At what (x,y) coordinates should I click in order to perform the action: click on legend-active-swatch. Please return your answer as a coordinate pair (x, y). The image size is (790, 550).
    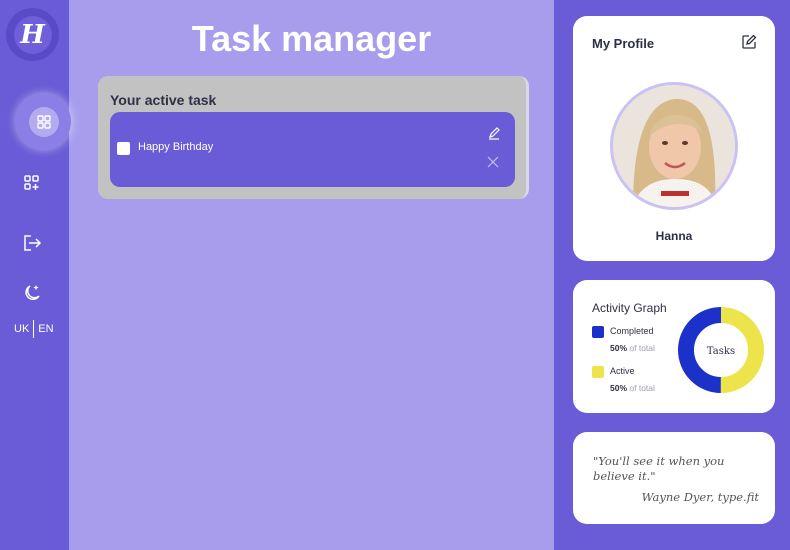
    Looking at the image, I should click on (598, 372).